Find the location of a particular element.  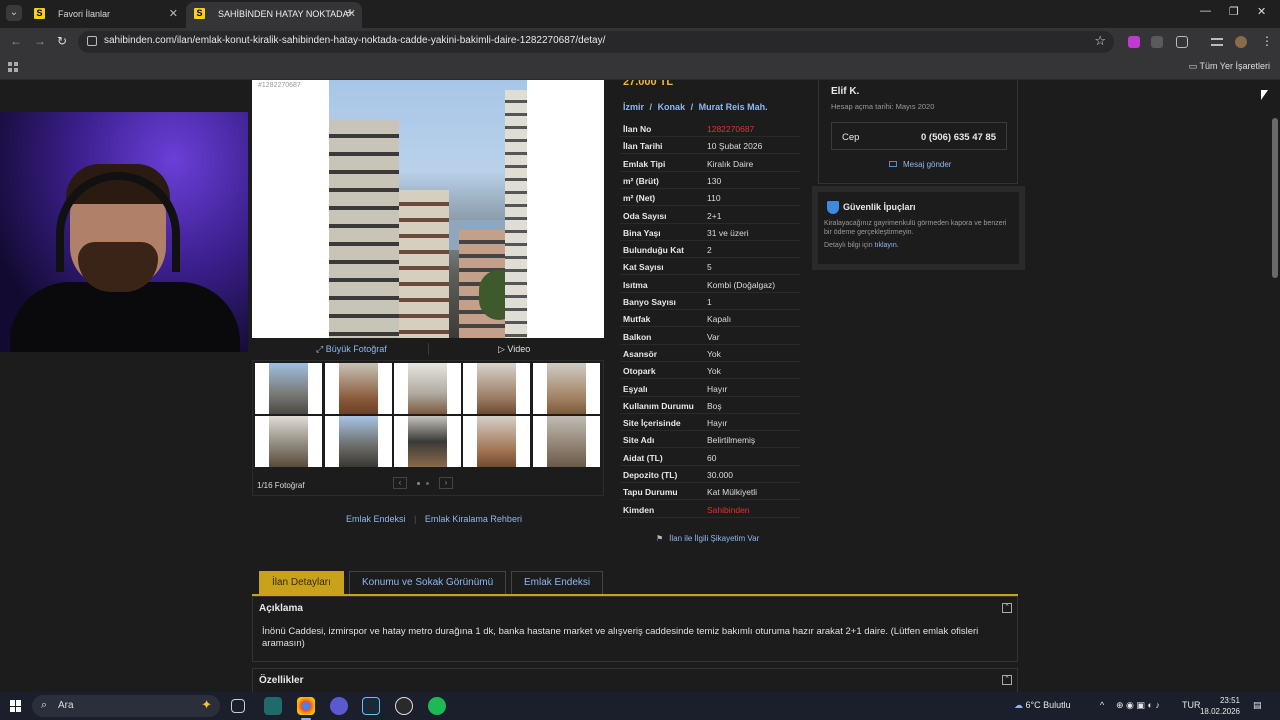

scrollbar-thumb is located at coordinates (1275, 198).